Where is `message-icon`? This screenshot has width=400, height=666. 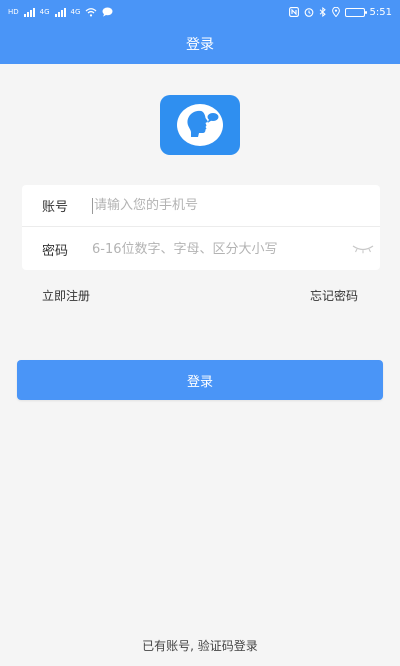
message-icon is located at coordinates (107, 12).